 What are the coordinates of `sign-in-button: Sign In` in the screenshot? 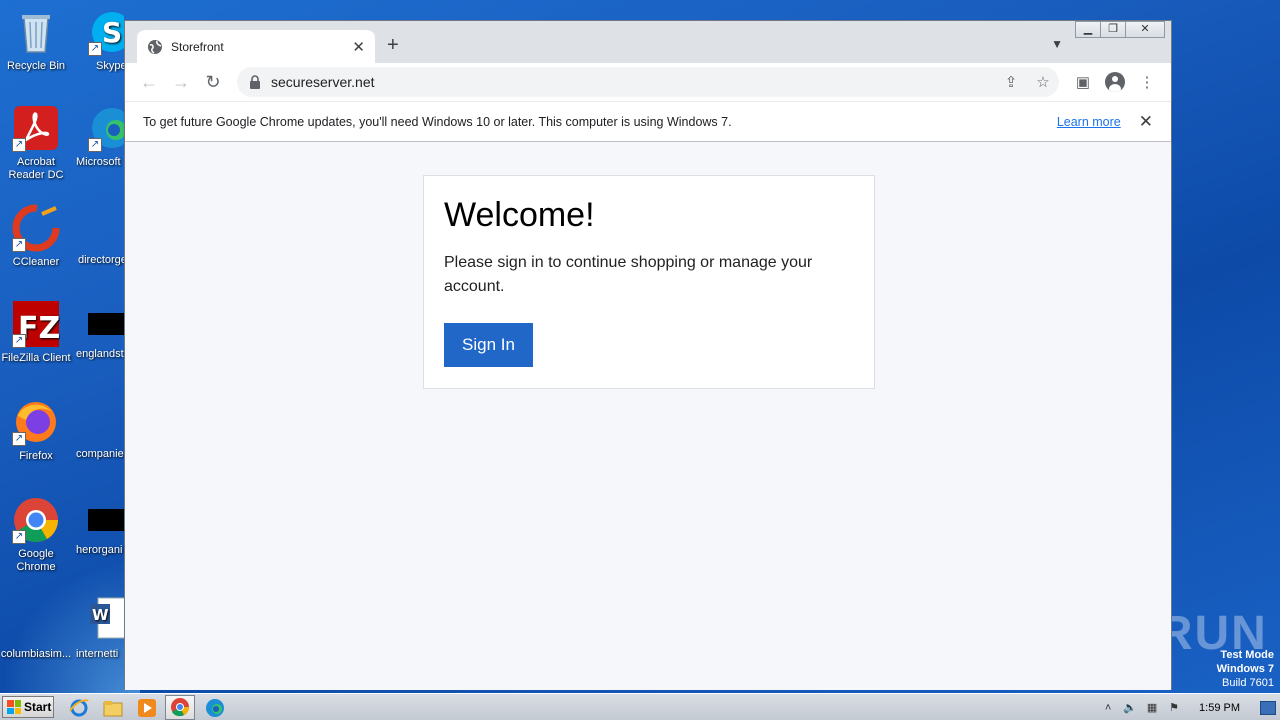 It's located at (488, 345).